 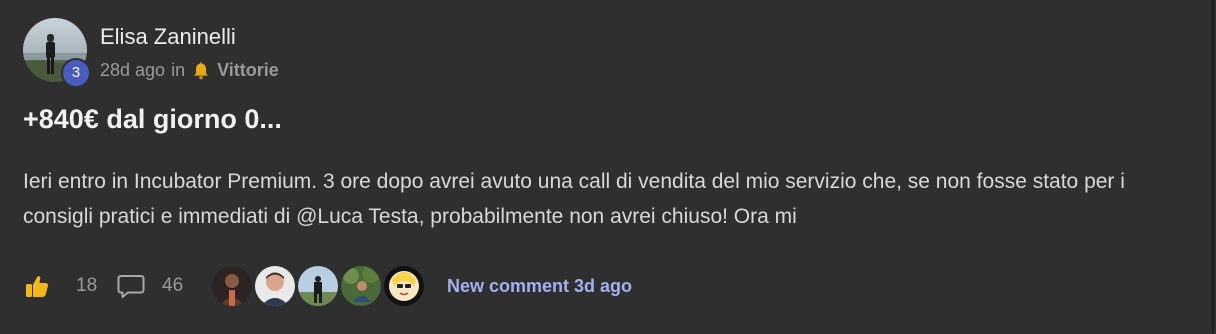 I want to click on post-meta: 28d ago in Vittorie, so click(x=189, y=70).